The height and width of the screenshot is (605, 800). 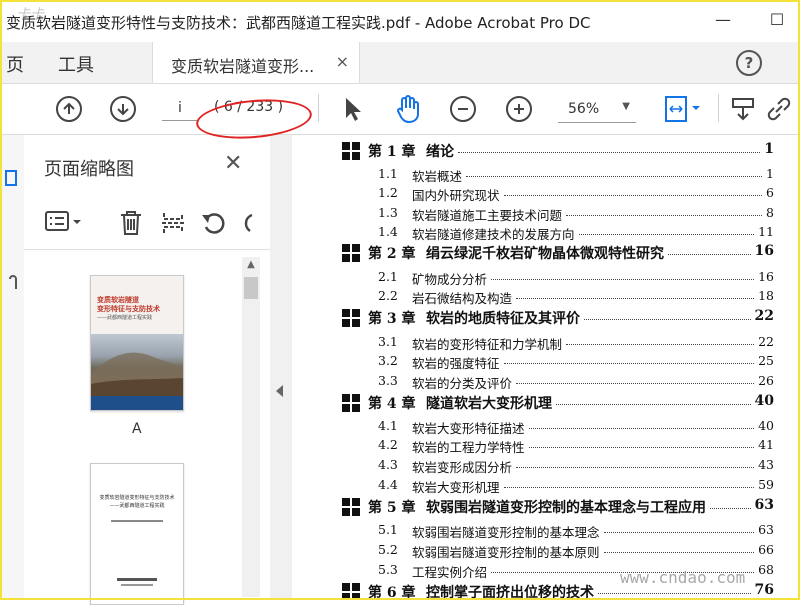 I want to click on cover-mountain-image, so click(x=137, y=365).